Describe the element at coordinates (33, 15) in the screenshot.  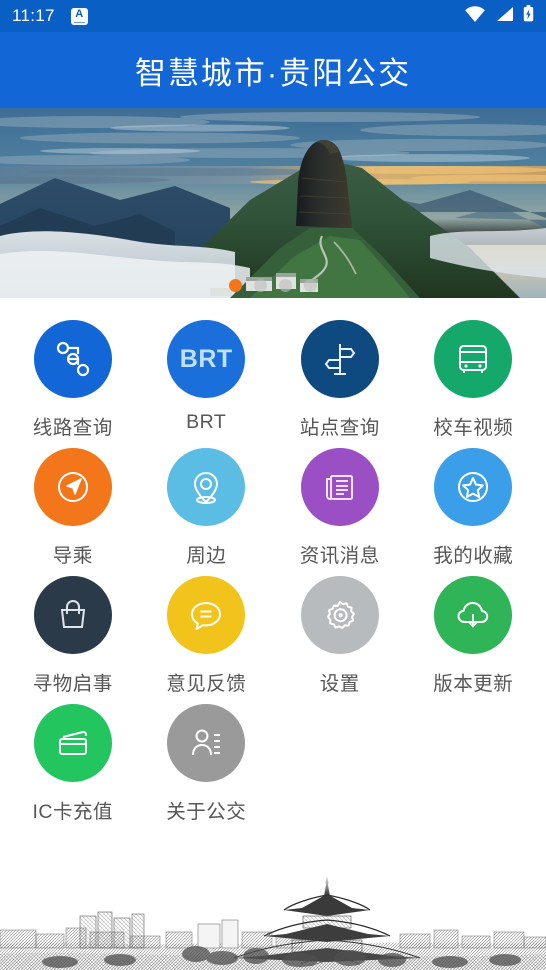
I see `status-bar-clock: 11:17` at that location.